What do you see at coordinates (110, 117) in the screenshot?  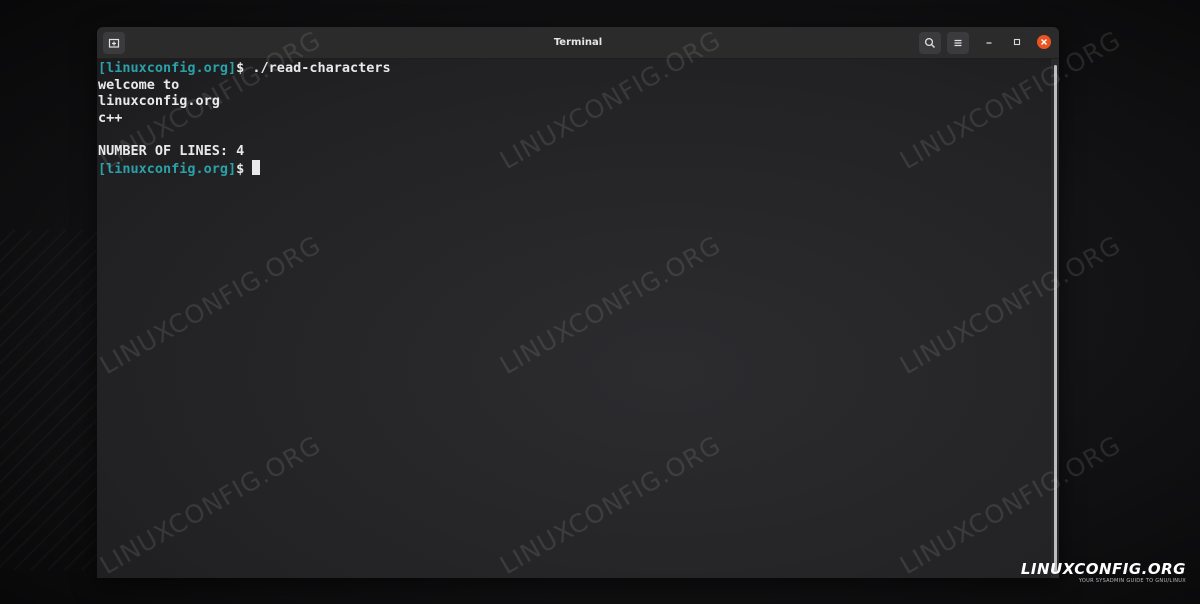 I see `terminal-line-text: c++` at bounding box center [110, 117].